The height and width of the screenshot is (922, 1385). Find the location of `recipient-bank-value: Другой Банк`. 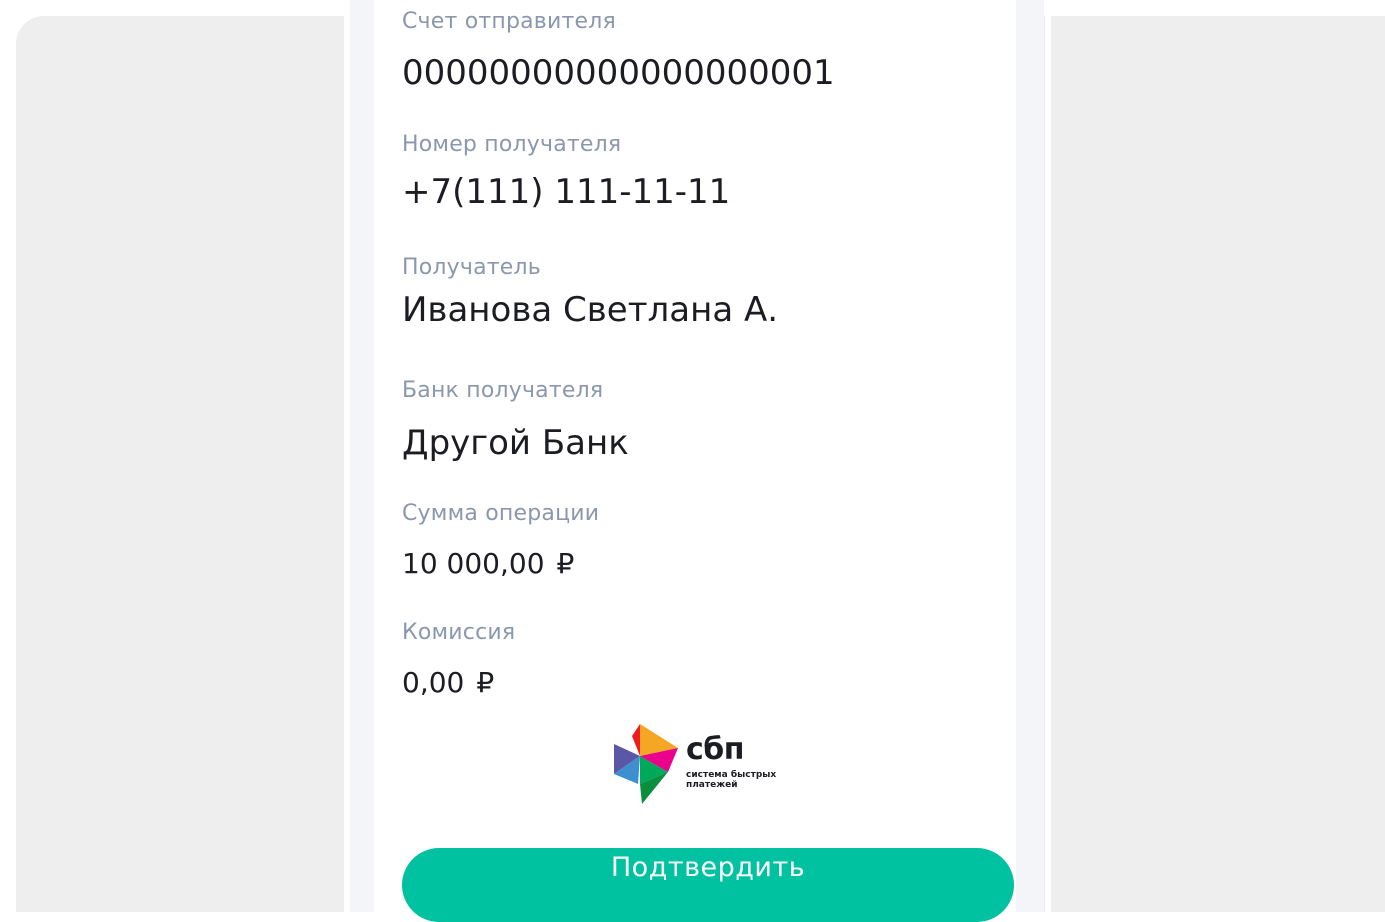

recipient-bank-value: Другой Банк is located at coordinates (515, 443).